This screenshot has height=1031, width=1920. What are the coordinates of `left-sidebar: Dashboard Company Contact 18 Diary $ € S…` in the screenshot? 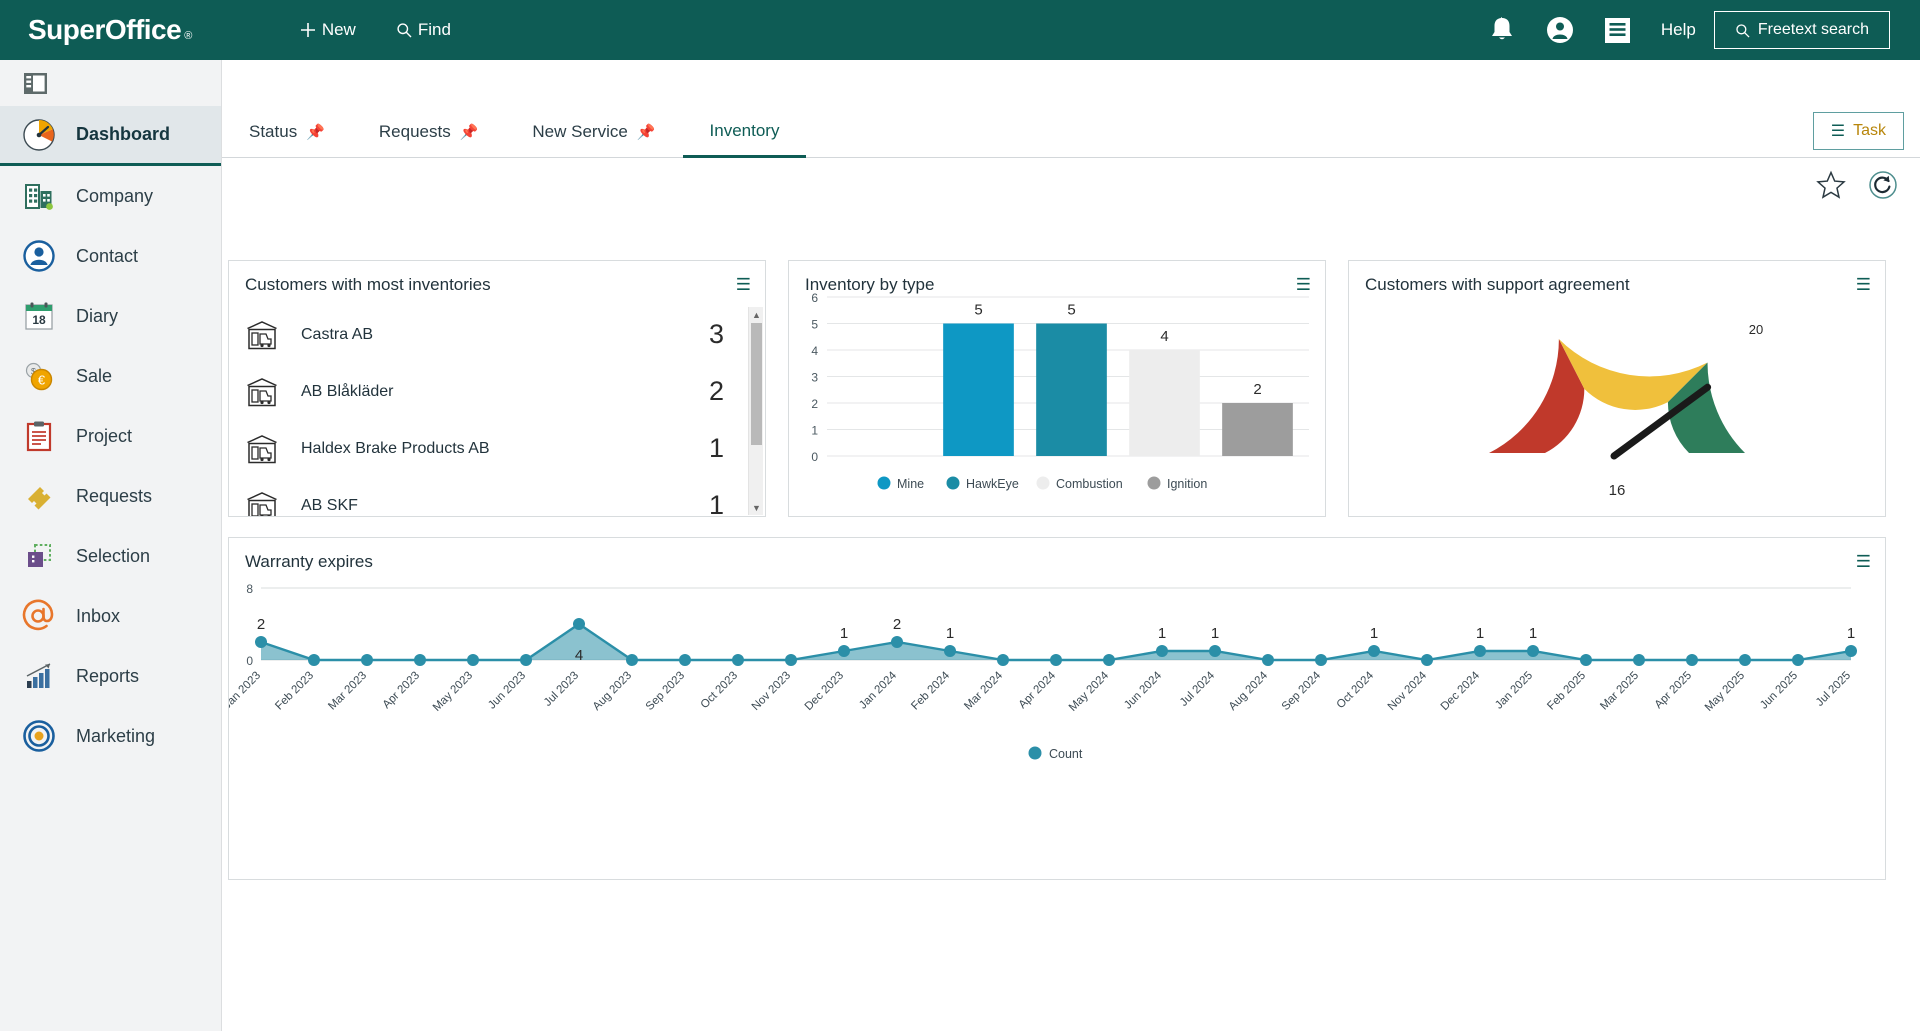 It's located at (111, 545).